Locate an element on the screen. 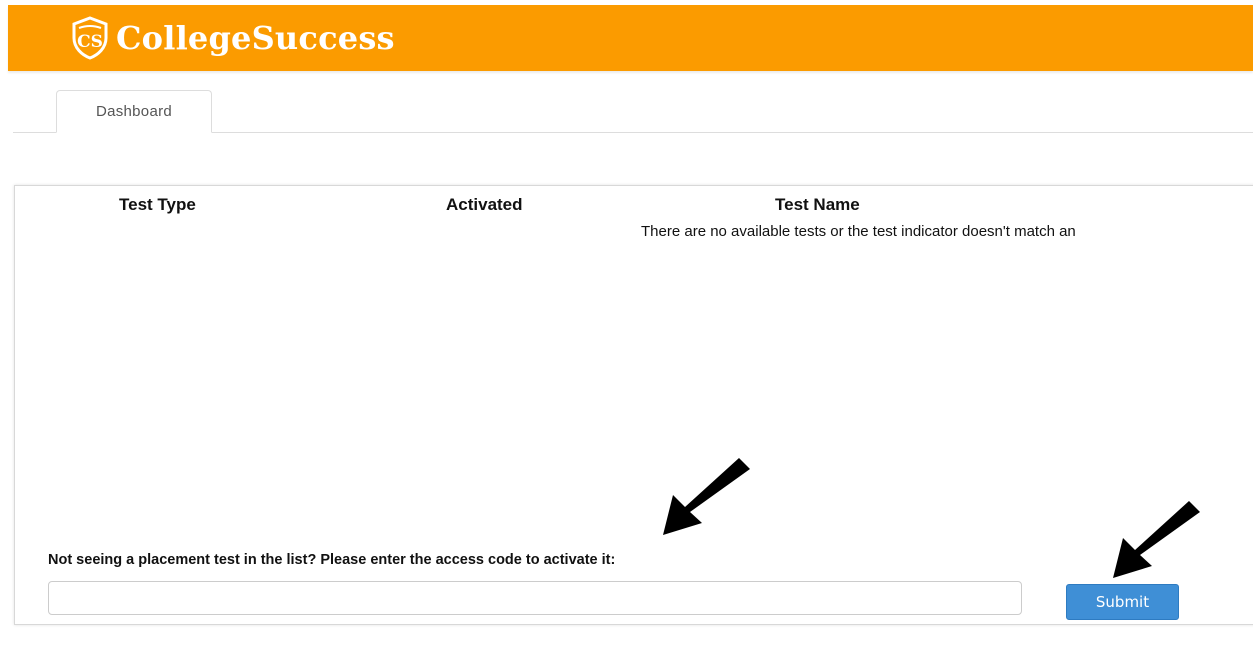 Image resolution: width=1253 pixels, height=649 pixels. brand-logo: CS CollegeSuccess is located at coordinates (232, 38).